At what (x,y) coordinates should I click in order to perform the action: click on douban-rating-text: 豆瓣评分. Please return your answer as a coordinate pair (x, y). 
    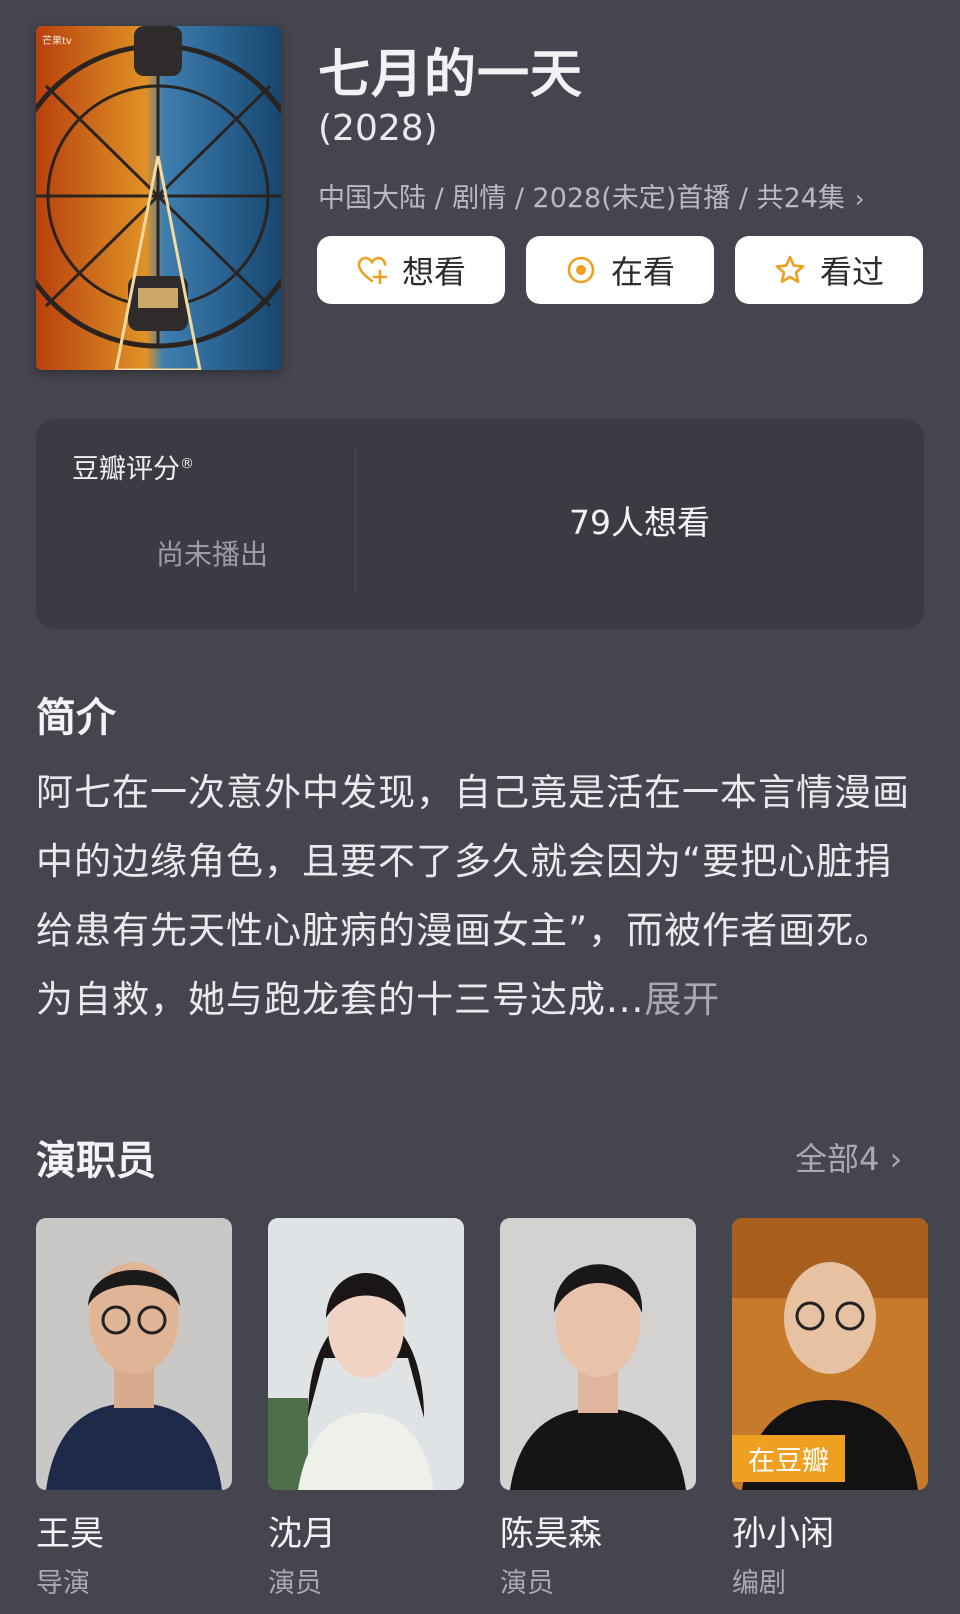
    Looking at the image, I should click on (126, 469).